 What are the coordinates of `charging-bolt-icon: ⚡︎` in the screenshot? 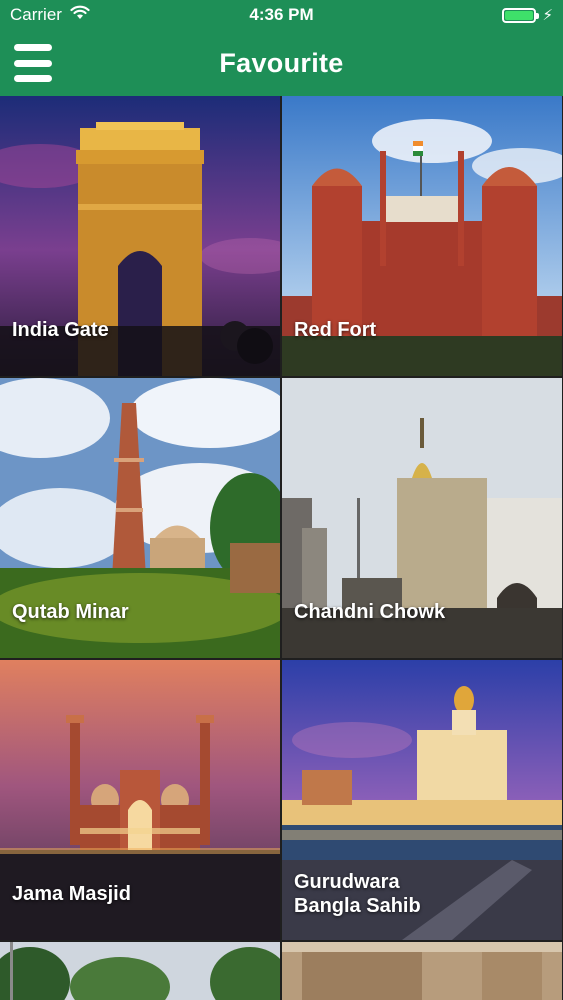 It's located at (547, 15).